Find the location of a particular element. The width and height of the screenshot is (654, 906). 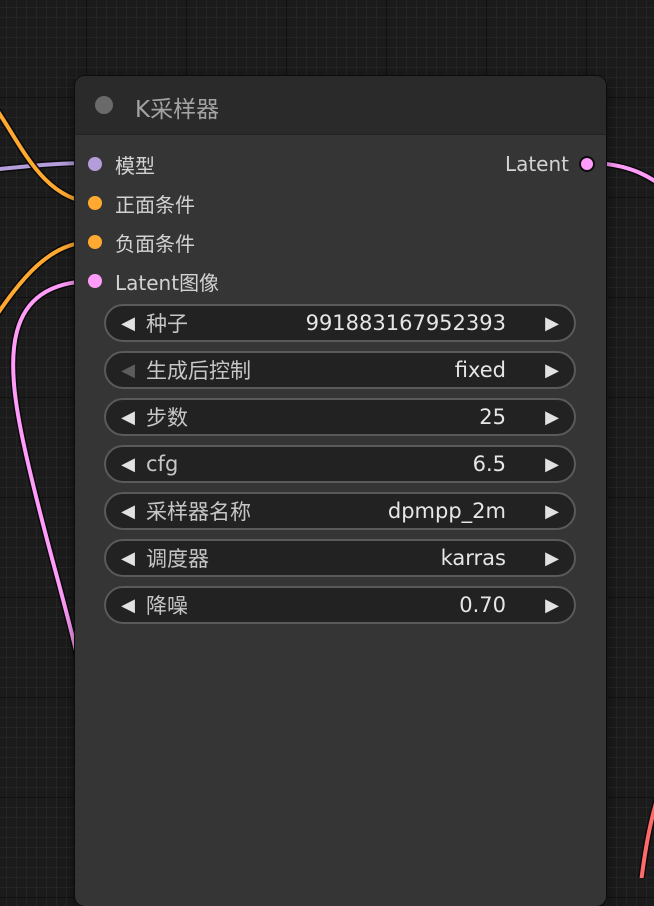

input-slot-model: 模型 is located at coordinates (121, 165).